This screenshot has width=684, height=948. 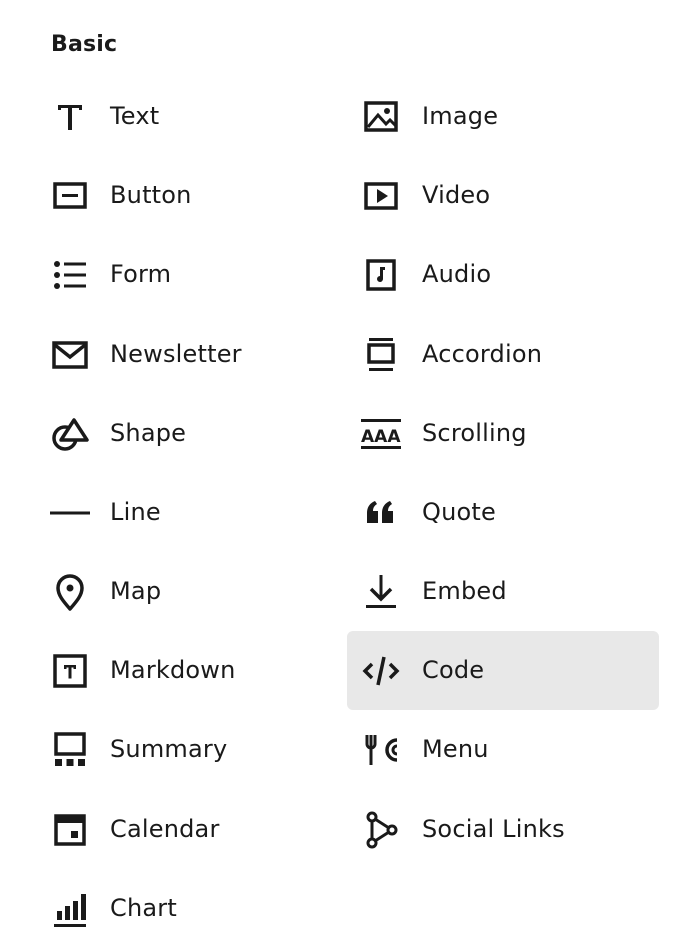 I want to click on block-item-quote: Quote, so click(x=503, y=512).